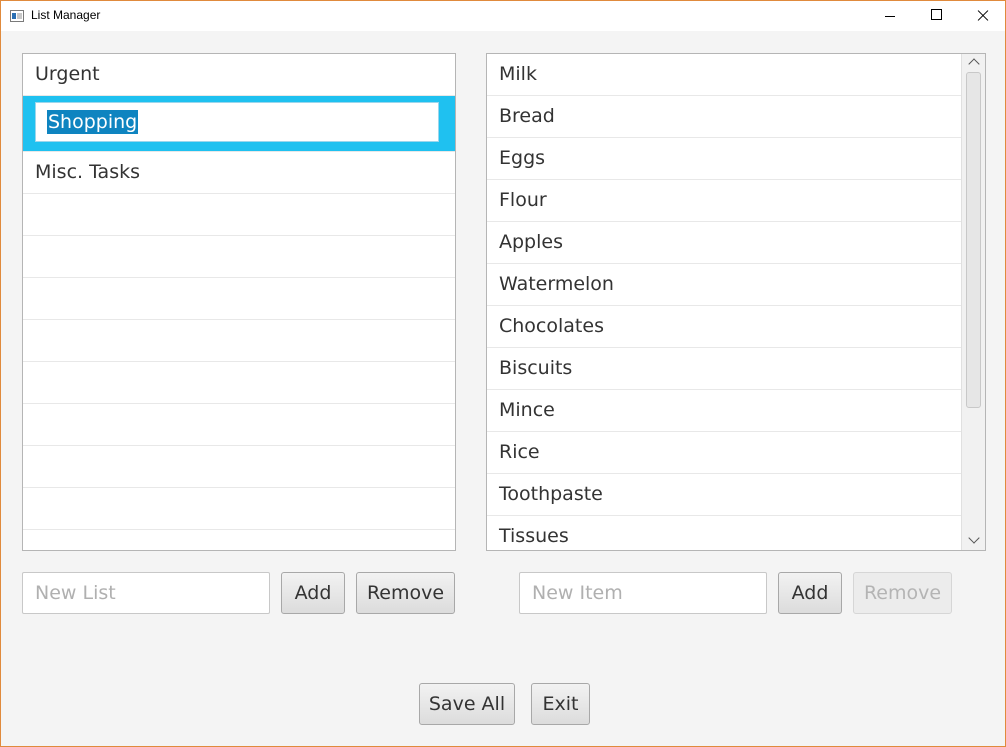 The image size is (1006, 747). Describe the element at coordinates (724, 201) in the screenshot. I see `list-item: Flour` at that location.